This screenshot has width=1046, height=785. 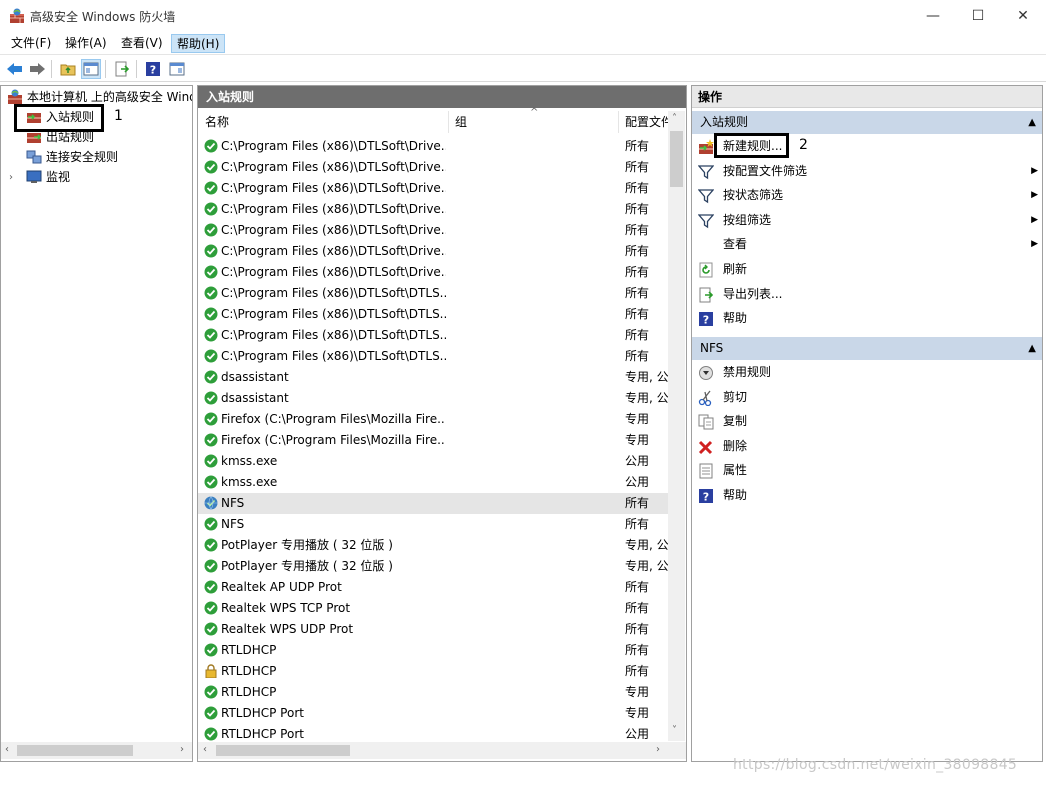 I want to click on tree-horizontal-scrollbar: ‹ ›, so click(x=96, y=750).